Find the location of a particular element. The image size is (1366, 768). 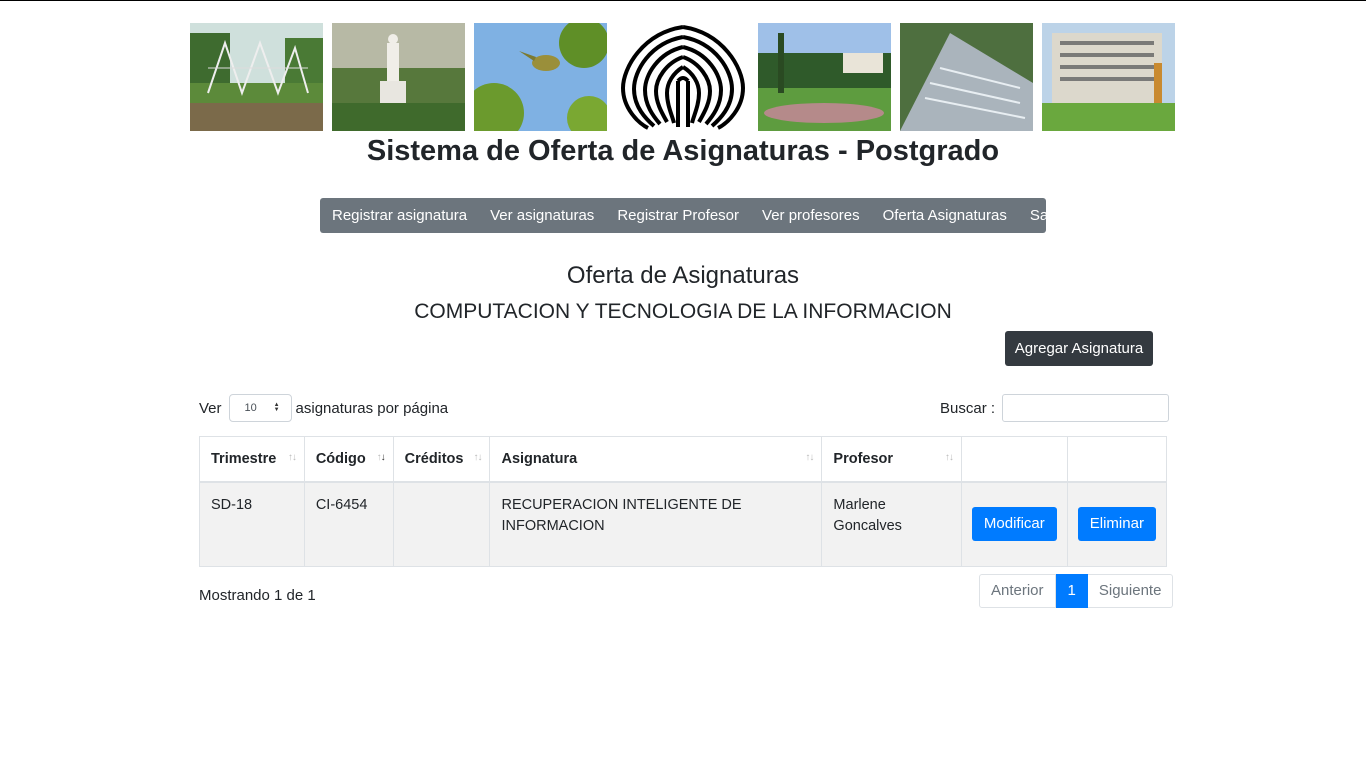

column-label: Profesor is located at coordinates (863, 458).